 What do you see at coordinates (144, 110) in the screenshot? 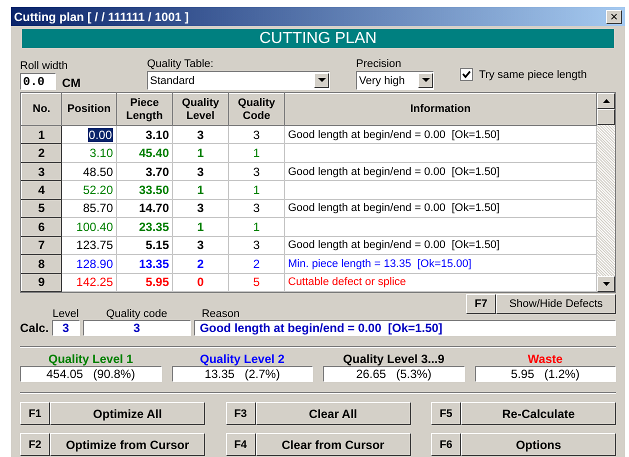
I see `column-header: Piece Length` at bounding box center [144, 110].